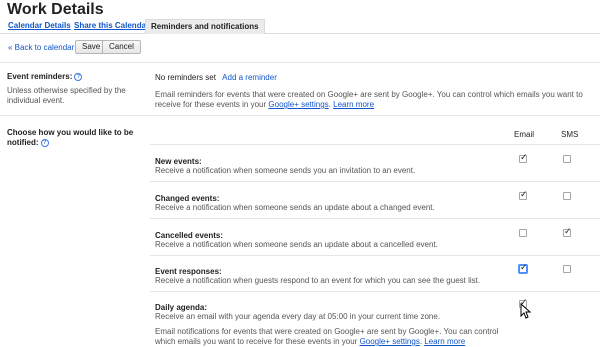  Describe the element at coordinates (570, 134) in the screenshot. I see `sms-column-header: SMS` at that location.